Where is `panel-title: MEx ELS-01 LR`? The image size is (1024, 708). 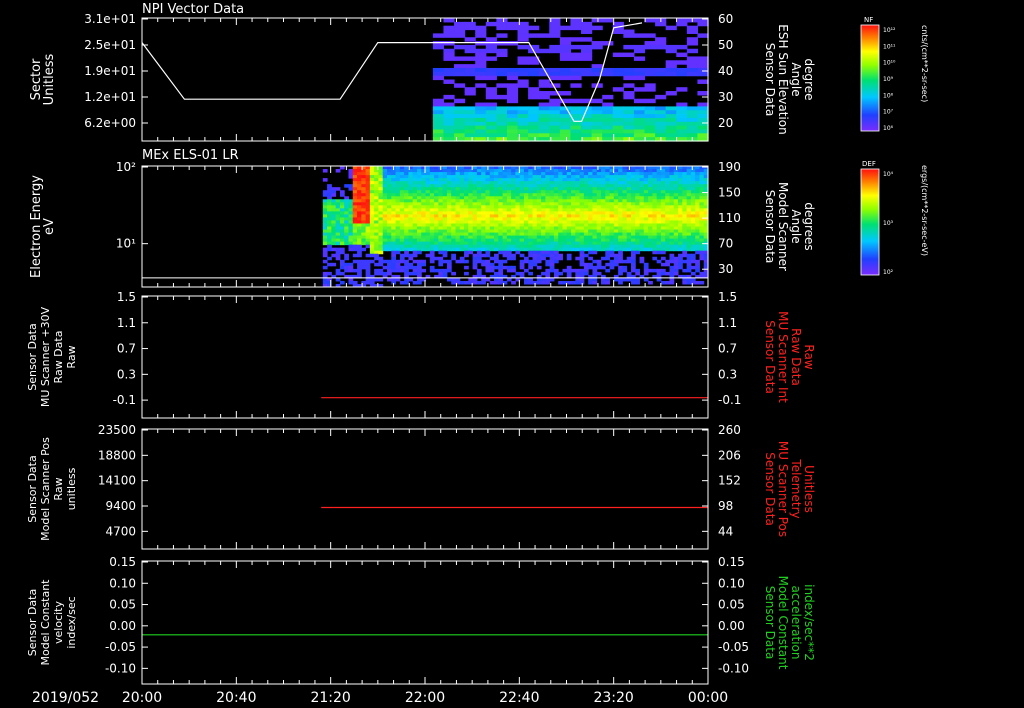 panel-title: MEx ELS-01 LR is located at coordinates (190, 155).